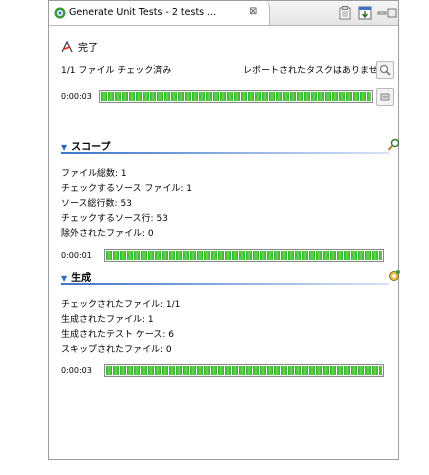  What do you see at coordinates (60, 13) in the screenshot?
I see `generate-tests-icon` at bounding box center [60, 13].